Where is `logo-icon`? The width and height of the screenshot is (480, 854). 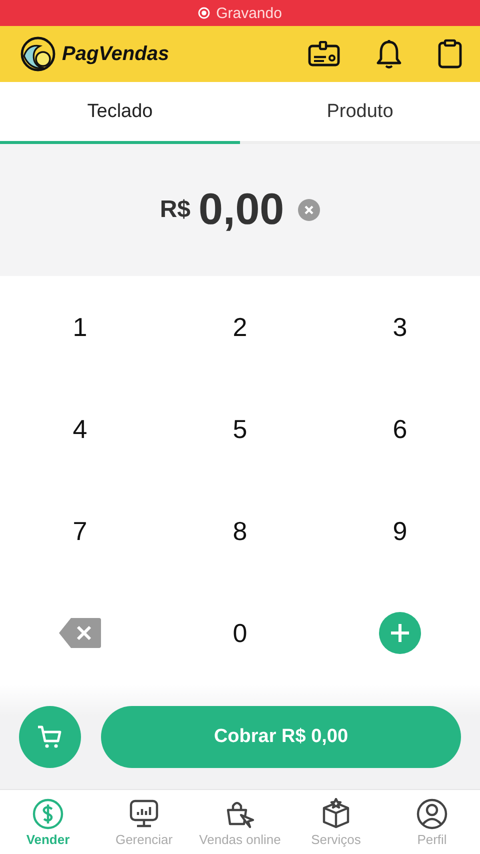 logo-icon is located at coordinates (38, 54).